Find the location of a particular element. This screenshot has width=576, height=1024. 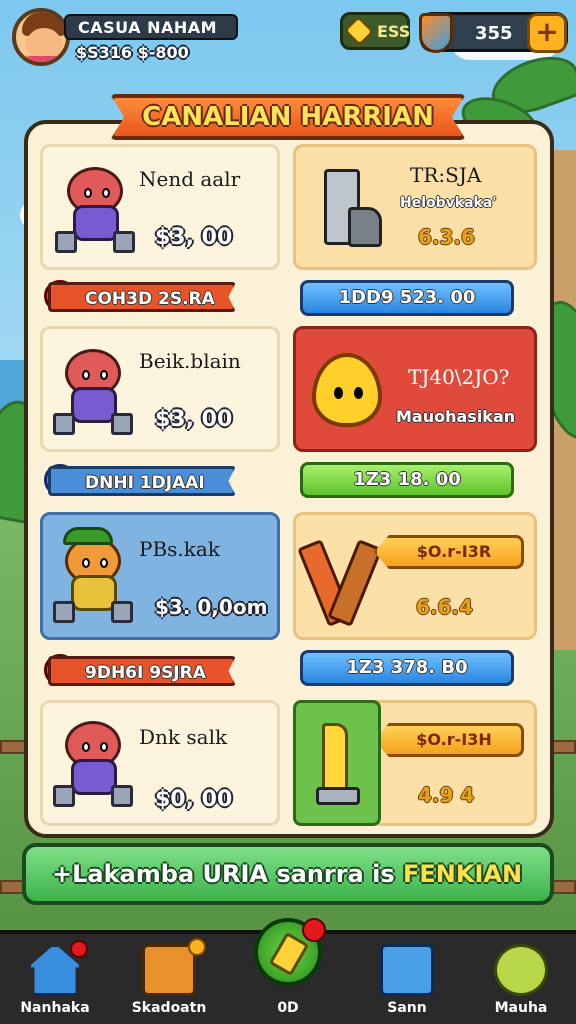

price-bar: 1Z3 18. 00 is located at coordinates (407, 480).